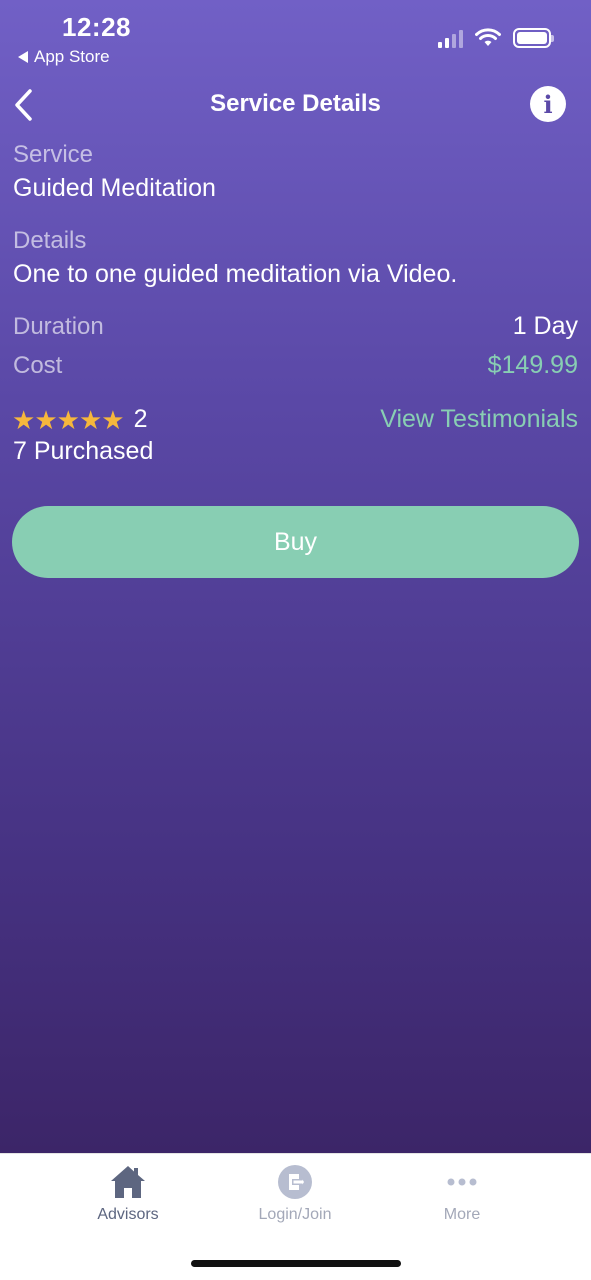 The height and width of the screenshot is (1280, 591). What do you see at coordinates (488, 37) in the screenshot?
I see `wifi-icon` at bounding box center [488, 37].